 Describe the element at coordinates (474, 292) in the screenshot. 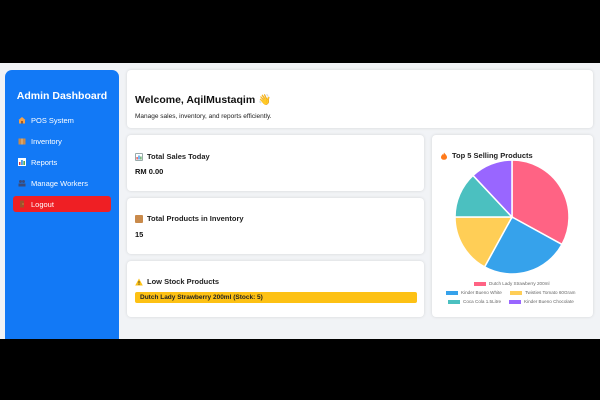

I see `legend-item: Kinder Bueno White` at that location.